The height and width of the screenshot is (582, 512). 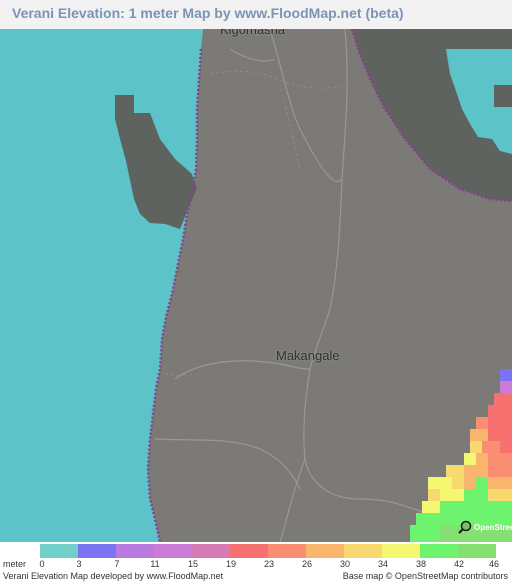 What do you see at coordinates (307, 564) in the screenshot?
I see `legend-tick: 26` at bounding box center [307, 564].